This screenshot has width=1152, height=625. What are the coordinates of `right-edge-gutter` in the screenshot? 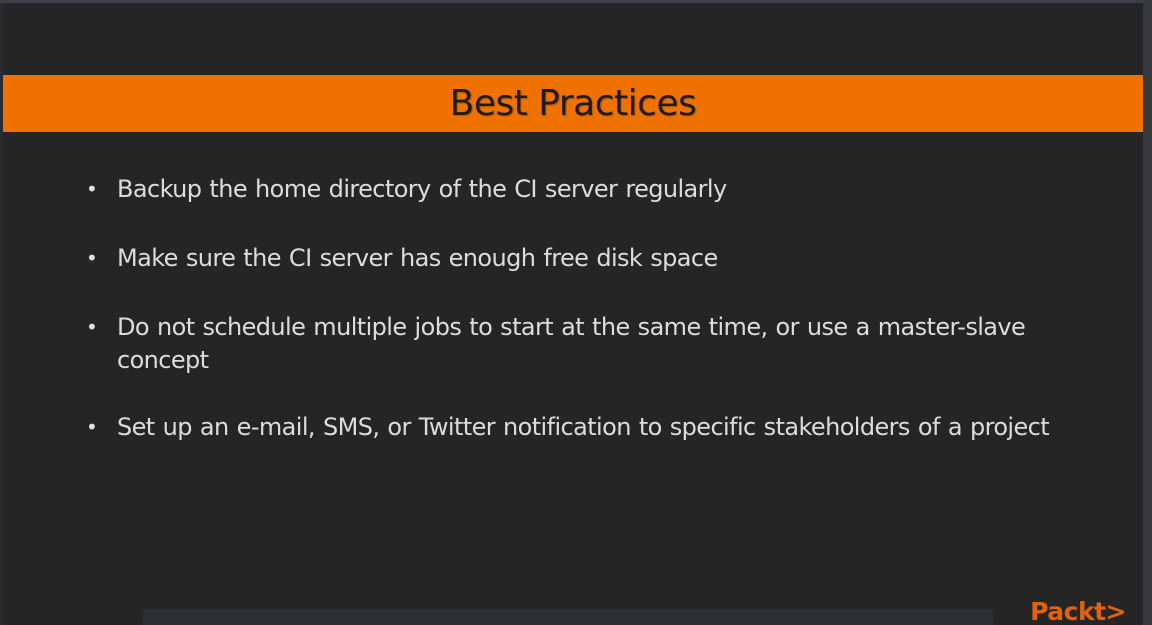 It's located at (1147, 312).